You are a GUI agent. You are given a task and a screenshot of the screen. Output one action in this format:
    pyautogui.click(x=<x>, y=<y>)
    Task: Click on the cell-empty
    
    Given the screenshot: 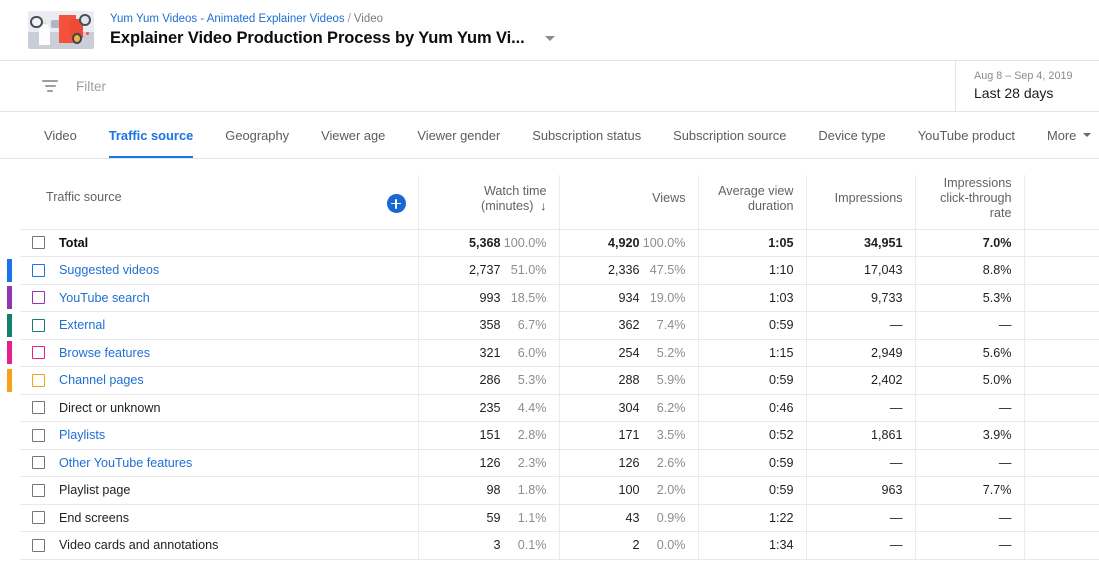 What is the action you would take?
    pyautogui.click(x=1061, y=270)
    